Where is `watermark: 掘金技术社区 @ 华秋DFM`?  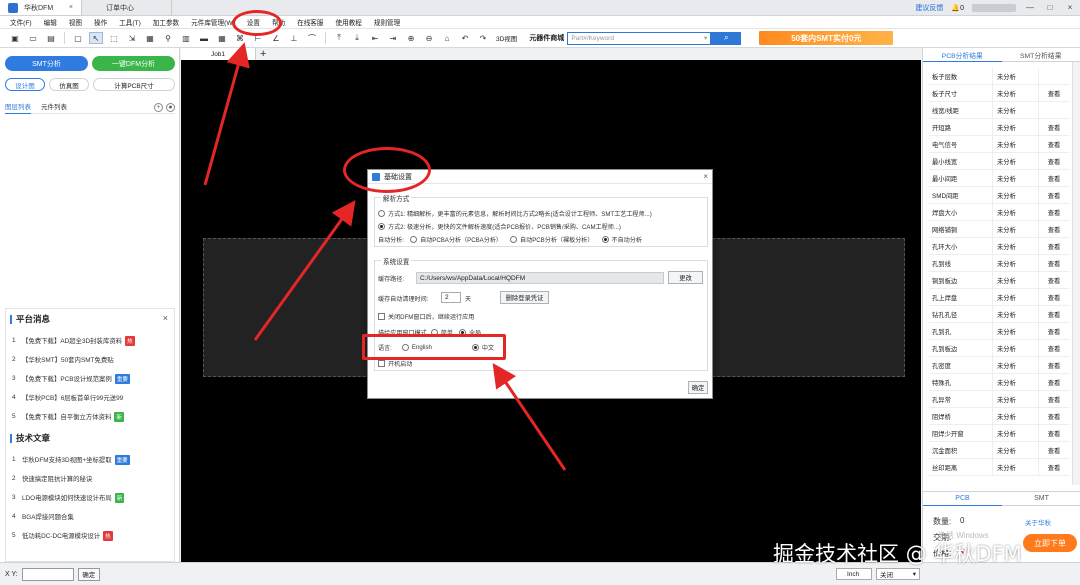 watermark: 掘金技术社区 @ 华秋DFM is located at coordinates (897, 554).